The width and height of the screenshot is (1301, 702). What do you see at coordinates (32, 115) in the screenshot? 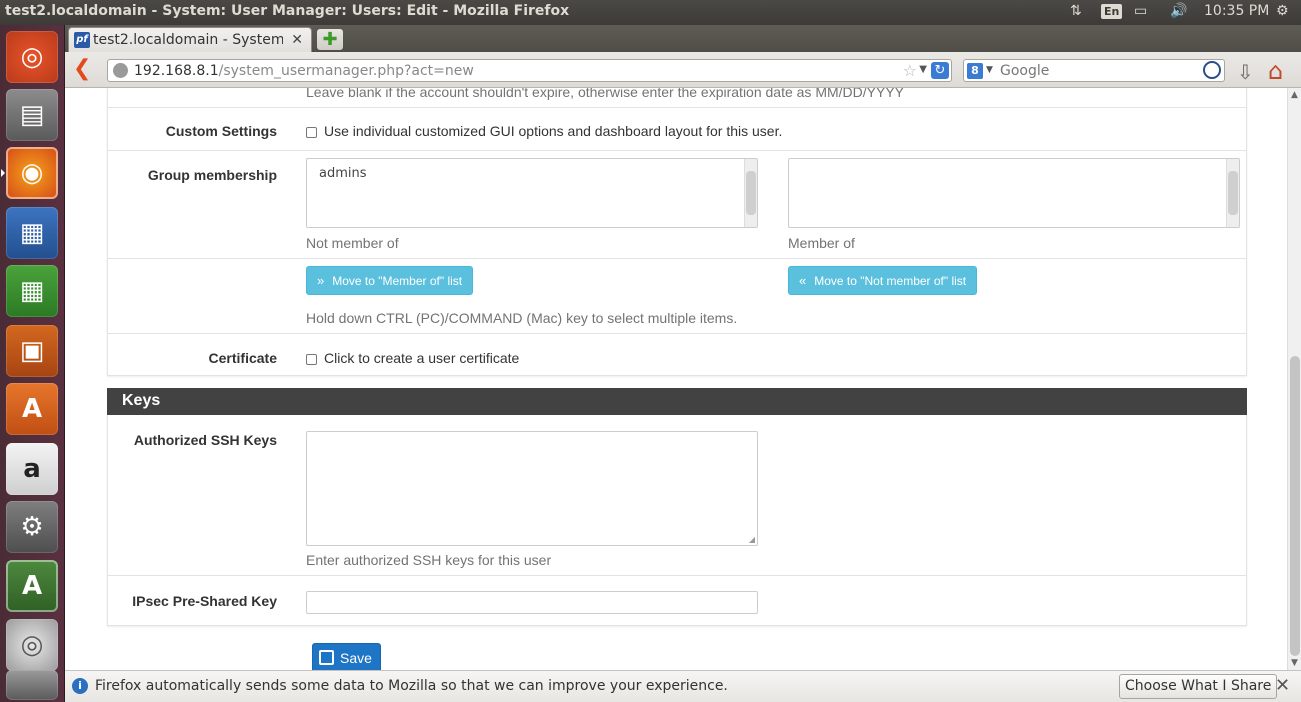
I see `files-icon: ▤` at bounding box center [32, 115].